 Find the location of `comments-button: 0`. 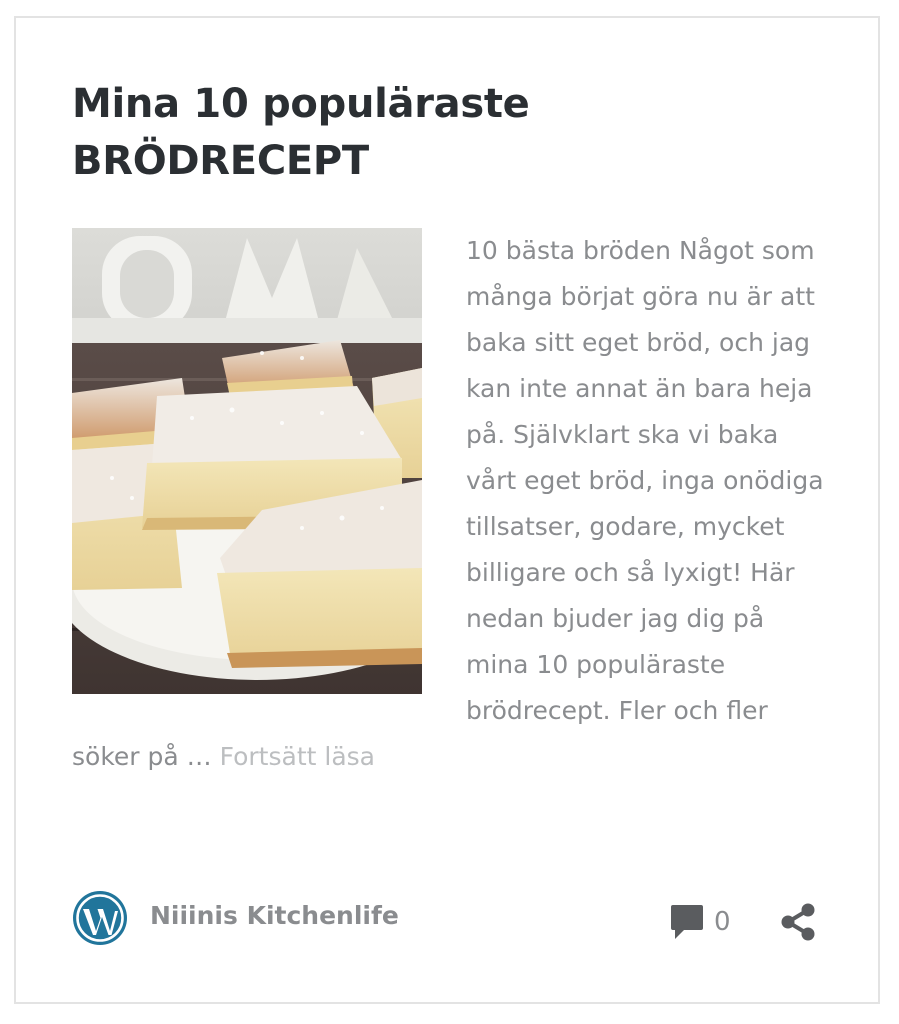

comments-button: 0 is located at coordinates (700, 922).